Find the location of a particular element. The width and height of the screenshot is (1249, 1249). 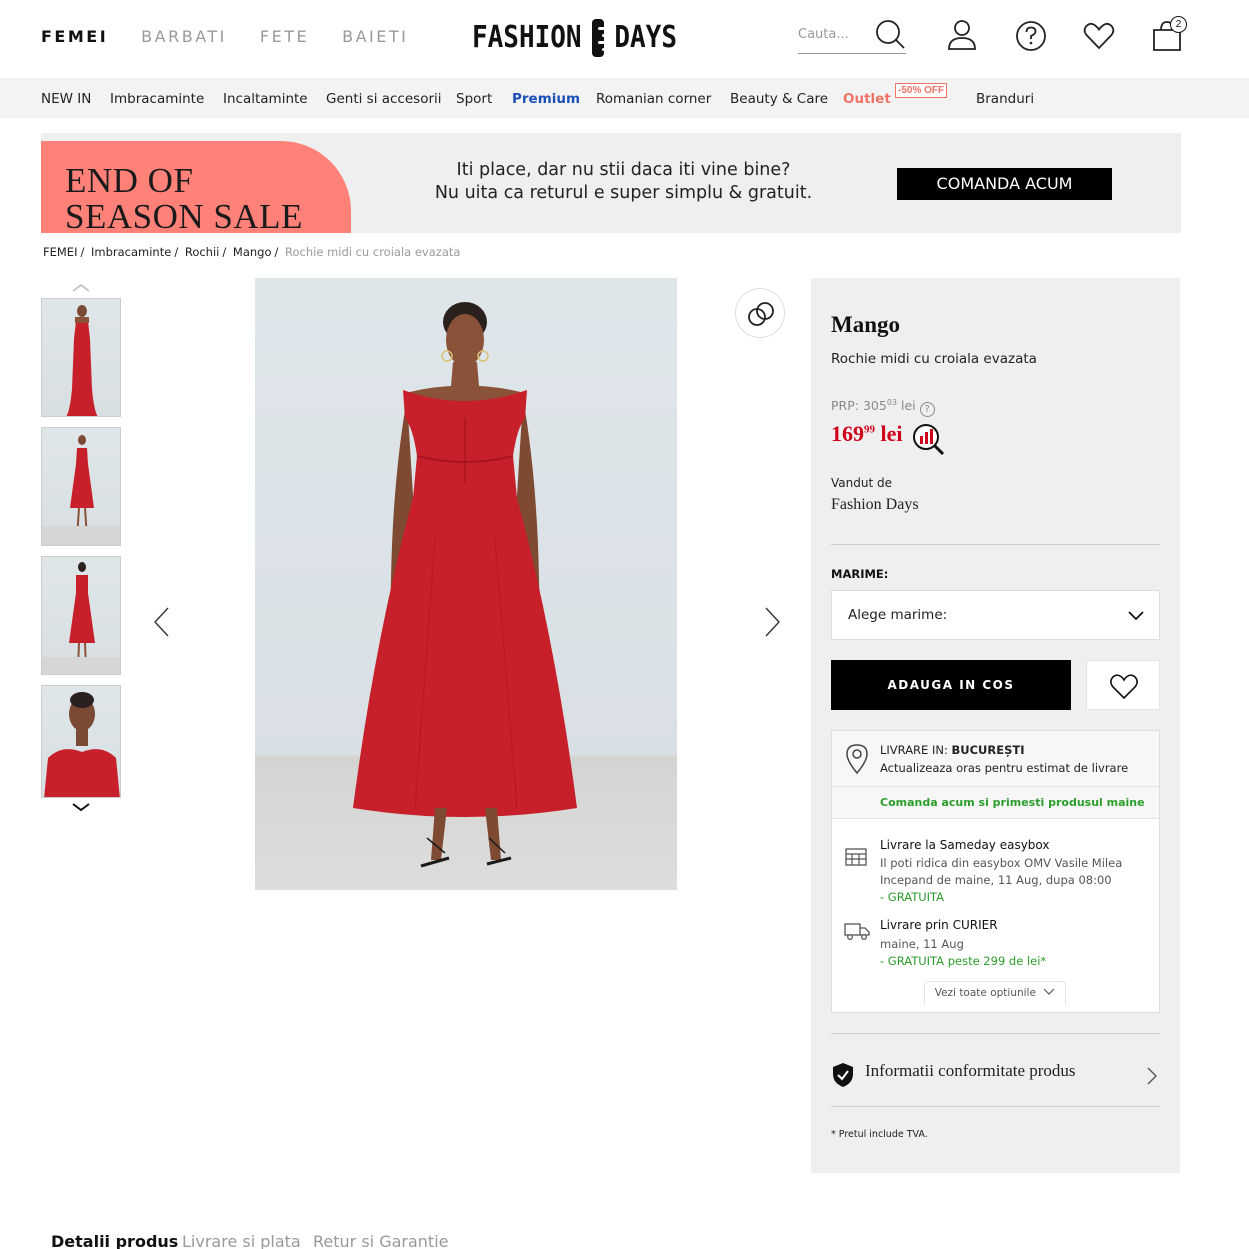

add-to-wishlist-button is located at coordinates (1123, 685).